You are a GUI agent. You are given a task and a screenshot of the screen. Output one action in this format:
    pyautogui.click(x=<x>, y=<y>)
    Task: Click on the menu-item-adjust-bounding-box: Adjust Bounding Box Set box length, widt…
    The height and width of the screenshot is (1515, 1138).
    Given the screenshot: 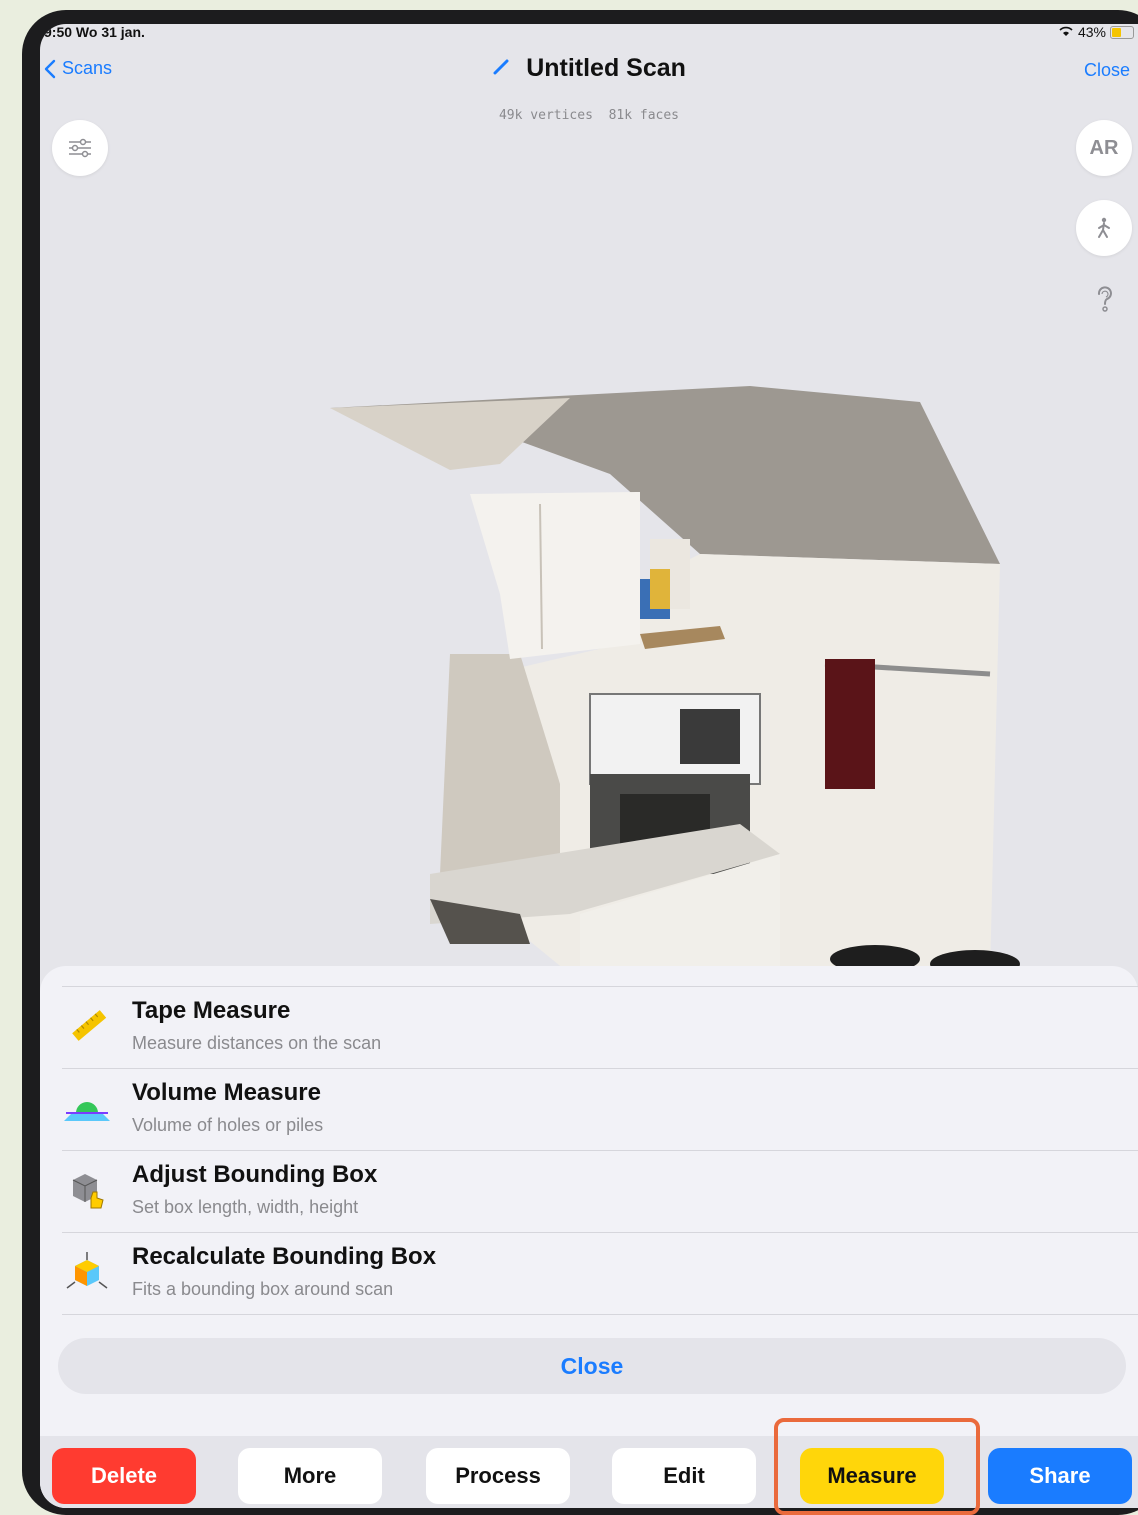 What is the action you would take?
    pyautogui.click(x=600, y=1191)
    